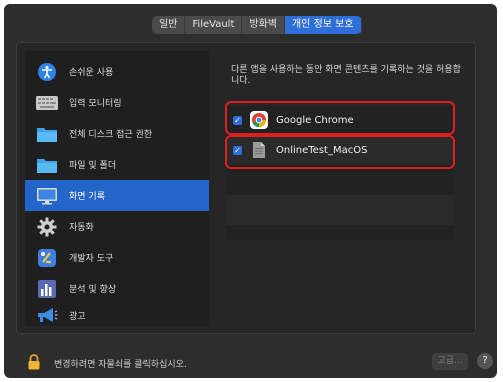 Image resolution: width=503 pixels, height=382 pixels. I want to click on sidebar-item-label: 입력 모니터링, so click(95, 104).